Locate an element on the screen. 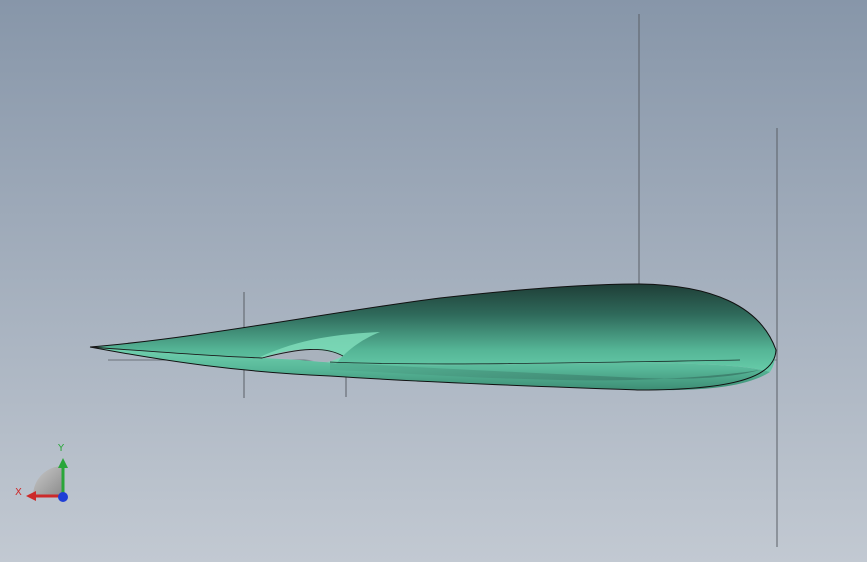 The height and width of the screenshot is (562, 867). triad-y-label: Y is located at coordinates (61, 448).